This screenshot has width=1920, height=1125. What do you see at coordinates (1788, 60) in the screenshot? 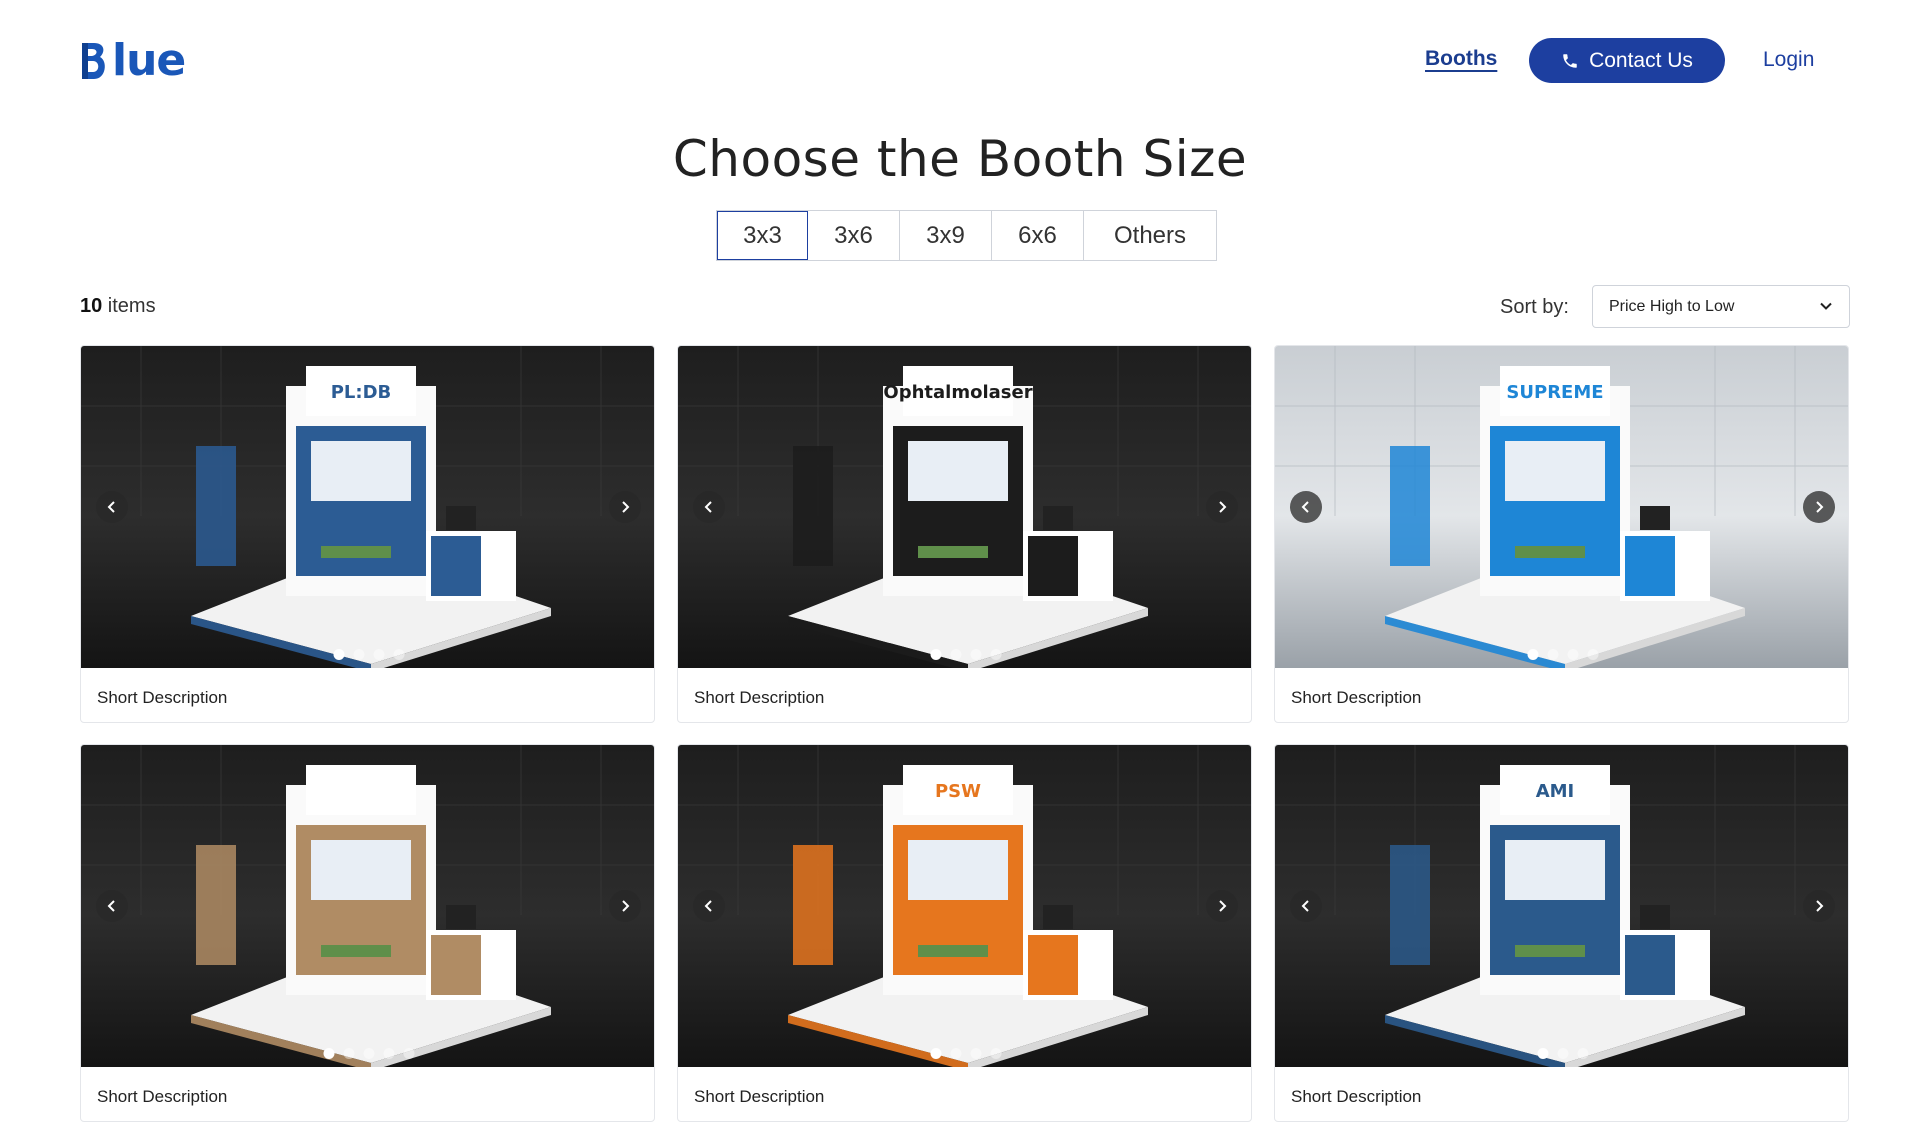
I see `login-link: Login` at bounding box center [1788, 60].